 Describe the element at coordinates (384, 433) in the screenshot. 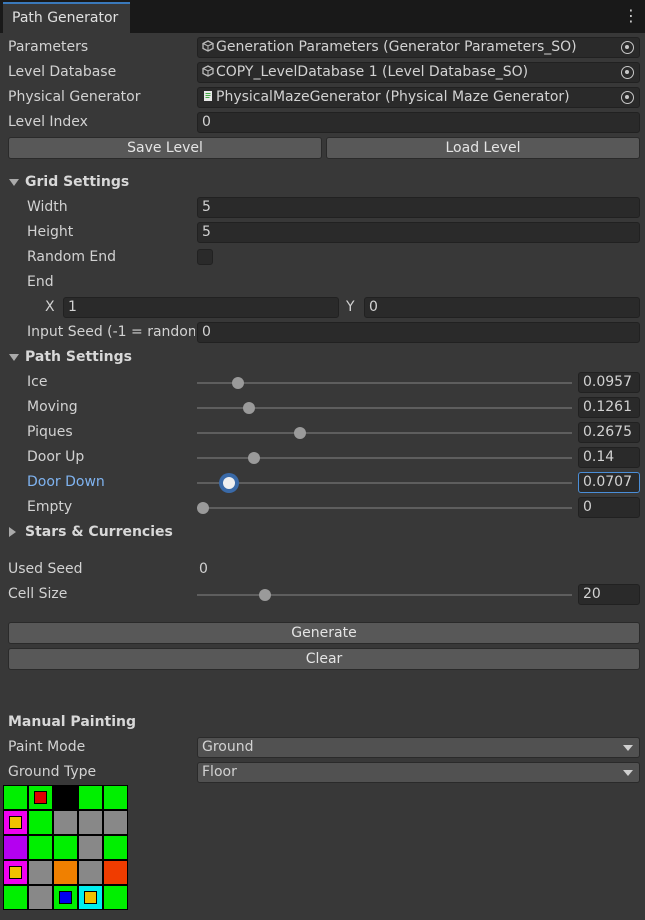

I see `piques-slider-track` at that location.